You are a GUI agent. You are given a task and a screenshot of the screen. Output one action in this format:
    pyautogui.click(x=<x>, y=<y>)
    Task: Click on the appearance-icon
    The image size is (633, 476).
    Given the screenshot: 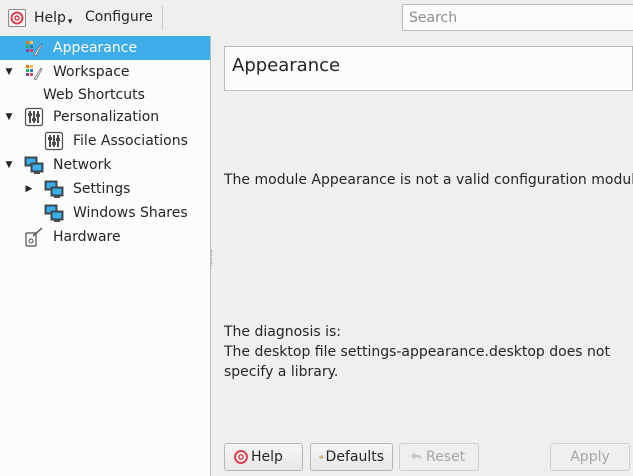 What is the action you would take?
    pyautogui.click(x=34, y=49)
    